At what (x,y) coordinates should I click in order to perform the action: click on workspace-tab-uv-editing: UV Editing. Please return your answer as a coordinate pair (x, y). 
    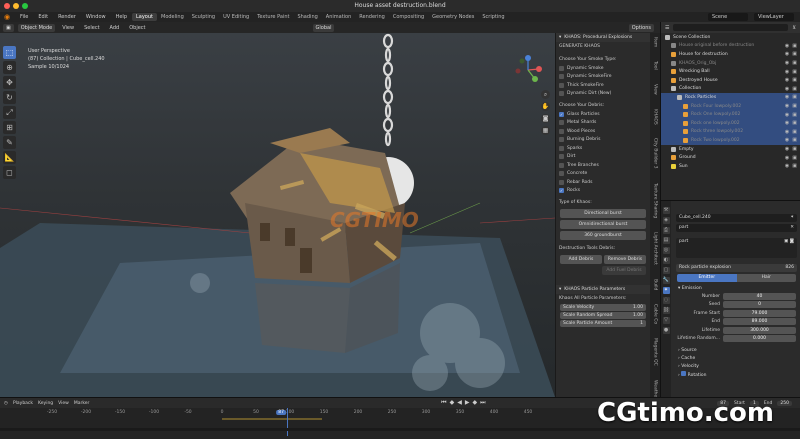
    Looking at the image, I should click on (236, 17).